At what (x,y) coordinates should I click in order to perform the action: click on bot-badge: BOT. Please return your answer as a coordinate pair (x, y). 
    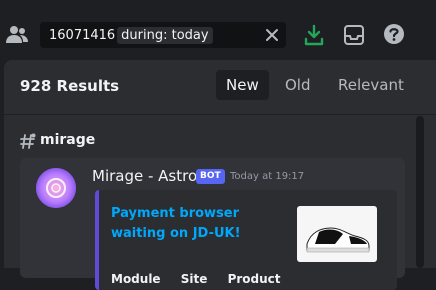
    Looking at the image, I should click on (210, 176).